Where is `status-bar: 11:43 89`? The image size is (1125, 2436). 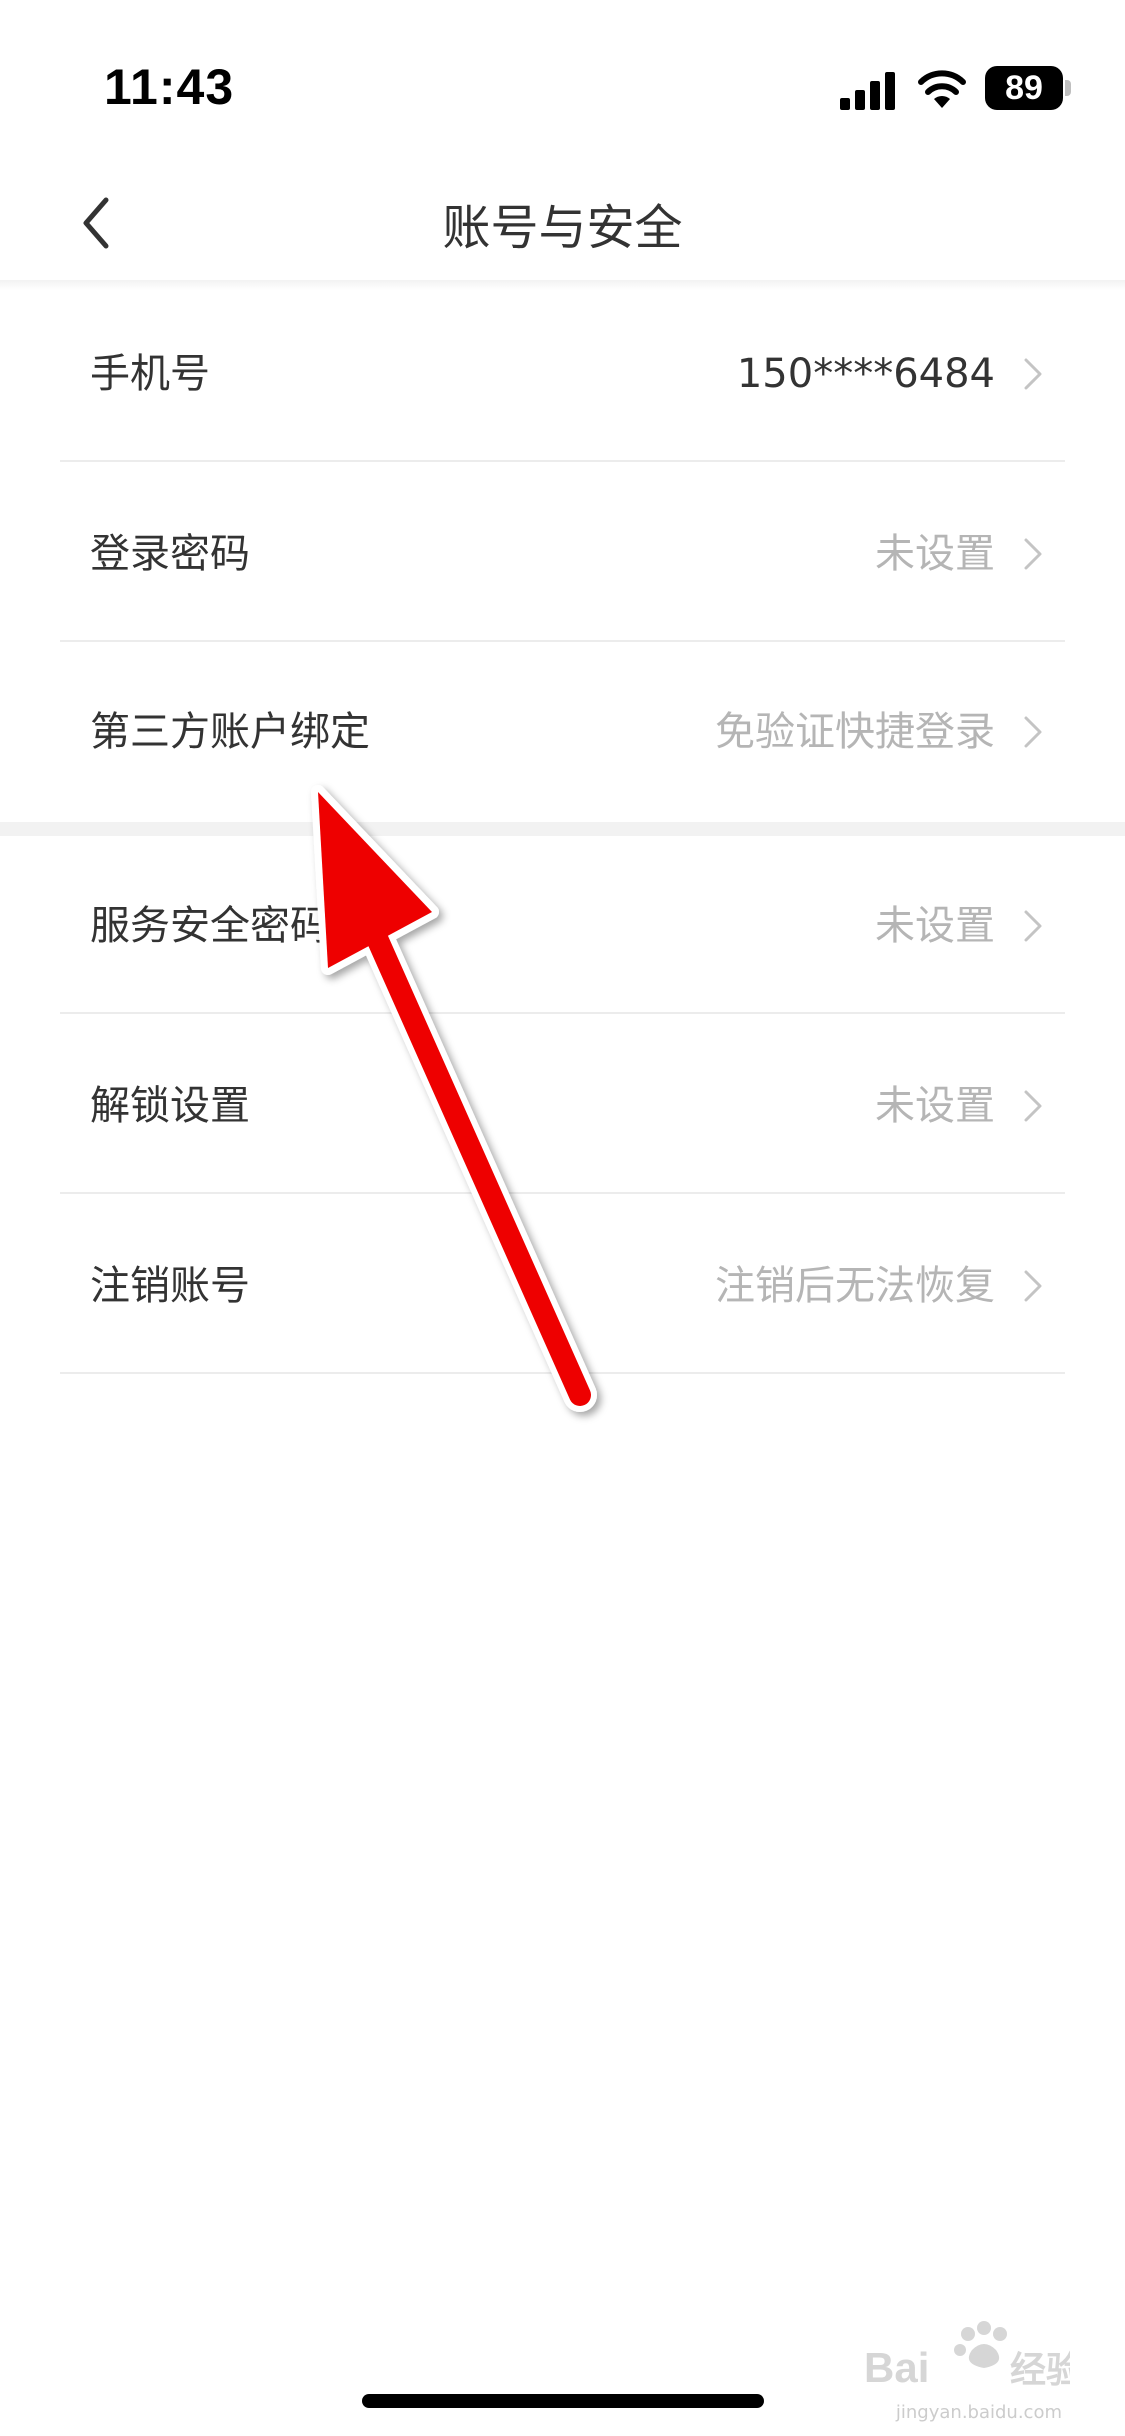 status-bar: 11:43 89 is located at coordinates (562, 80).